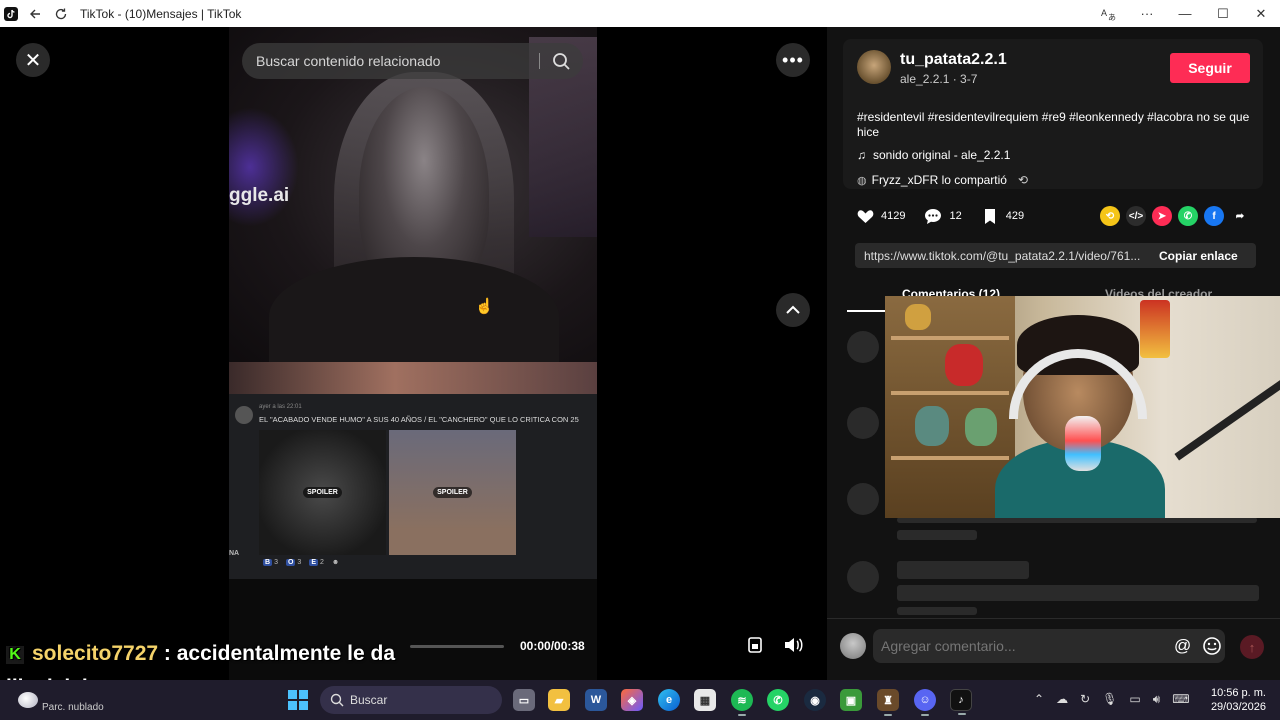 This screenshot has width=1280, height=720. Describe the element at coordinates (559, 700) in the screenshot. I see `file-explorer-icon: ▰` at that location.